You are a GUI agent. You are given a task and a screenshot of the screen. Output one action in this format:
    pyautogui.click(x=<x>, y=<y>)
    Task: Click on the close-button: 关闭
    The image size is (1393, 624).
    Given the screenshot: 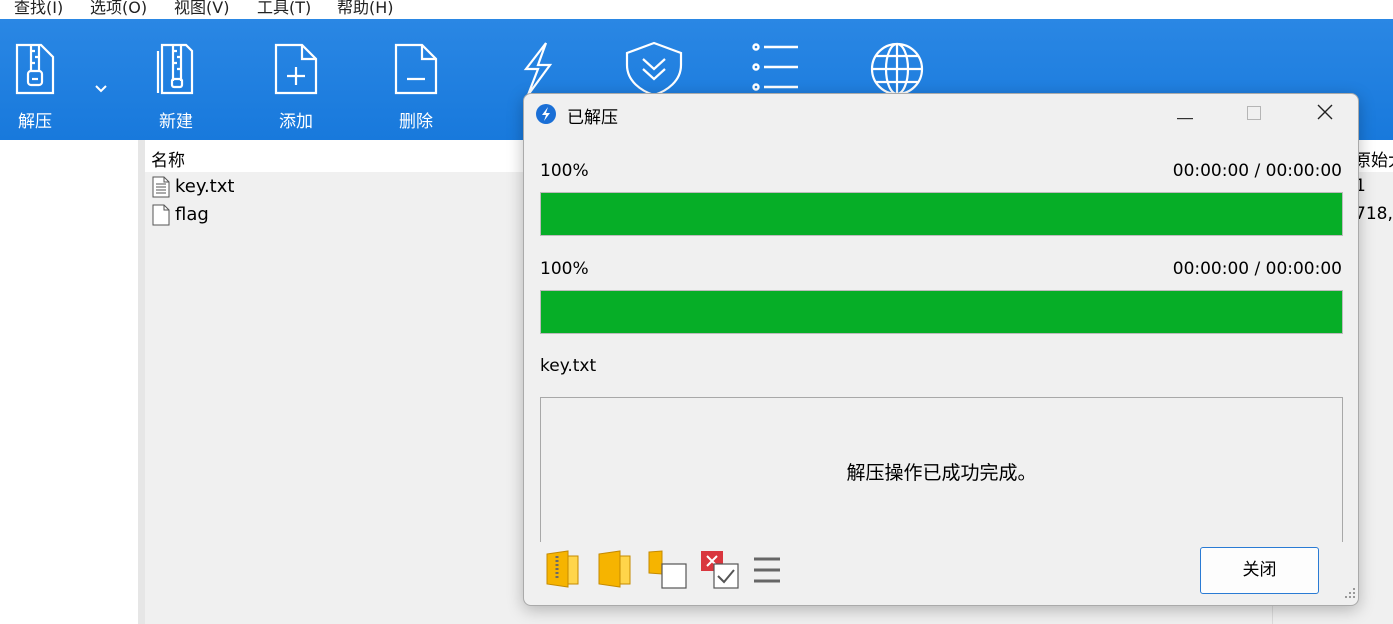 What is the action you would take?
    pyautogui.click(x=1259, y=570)
    